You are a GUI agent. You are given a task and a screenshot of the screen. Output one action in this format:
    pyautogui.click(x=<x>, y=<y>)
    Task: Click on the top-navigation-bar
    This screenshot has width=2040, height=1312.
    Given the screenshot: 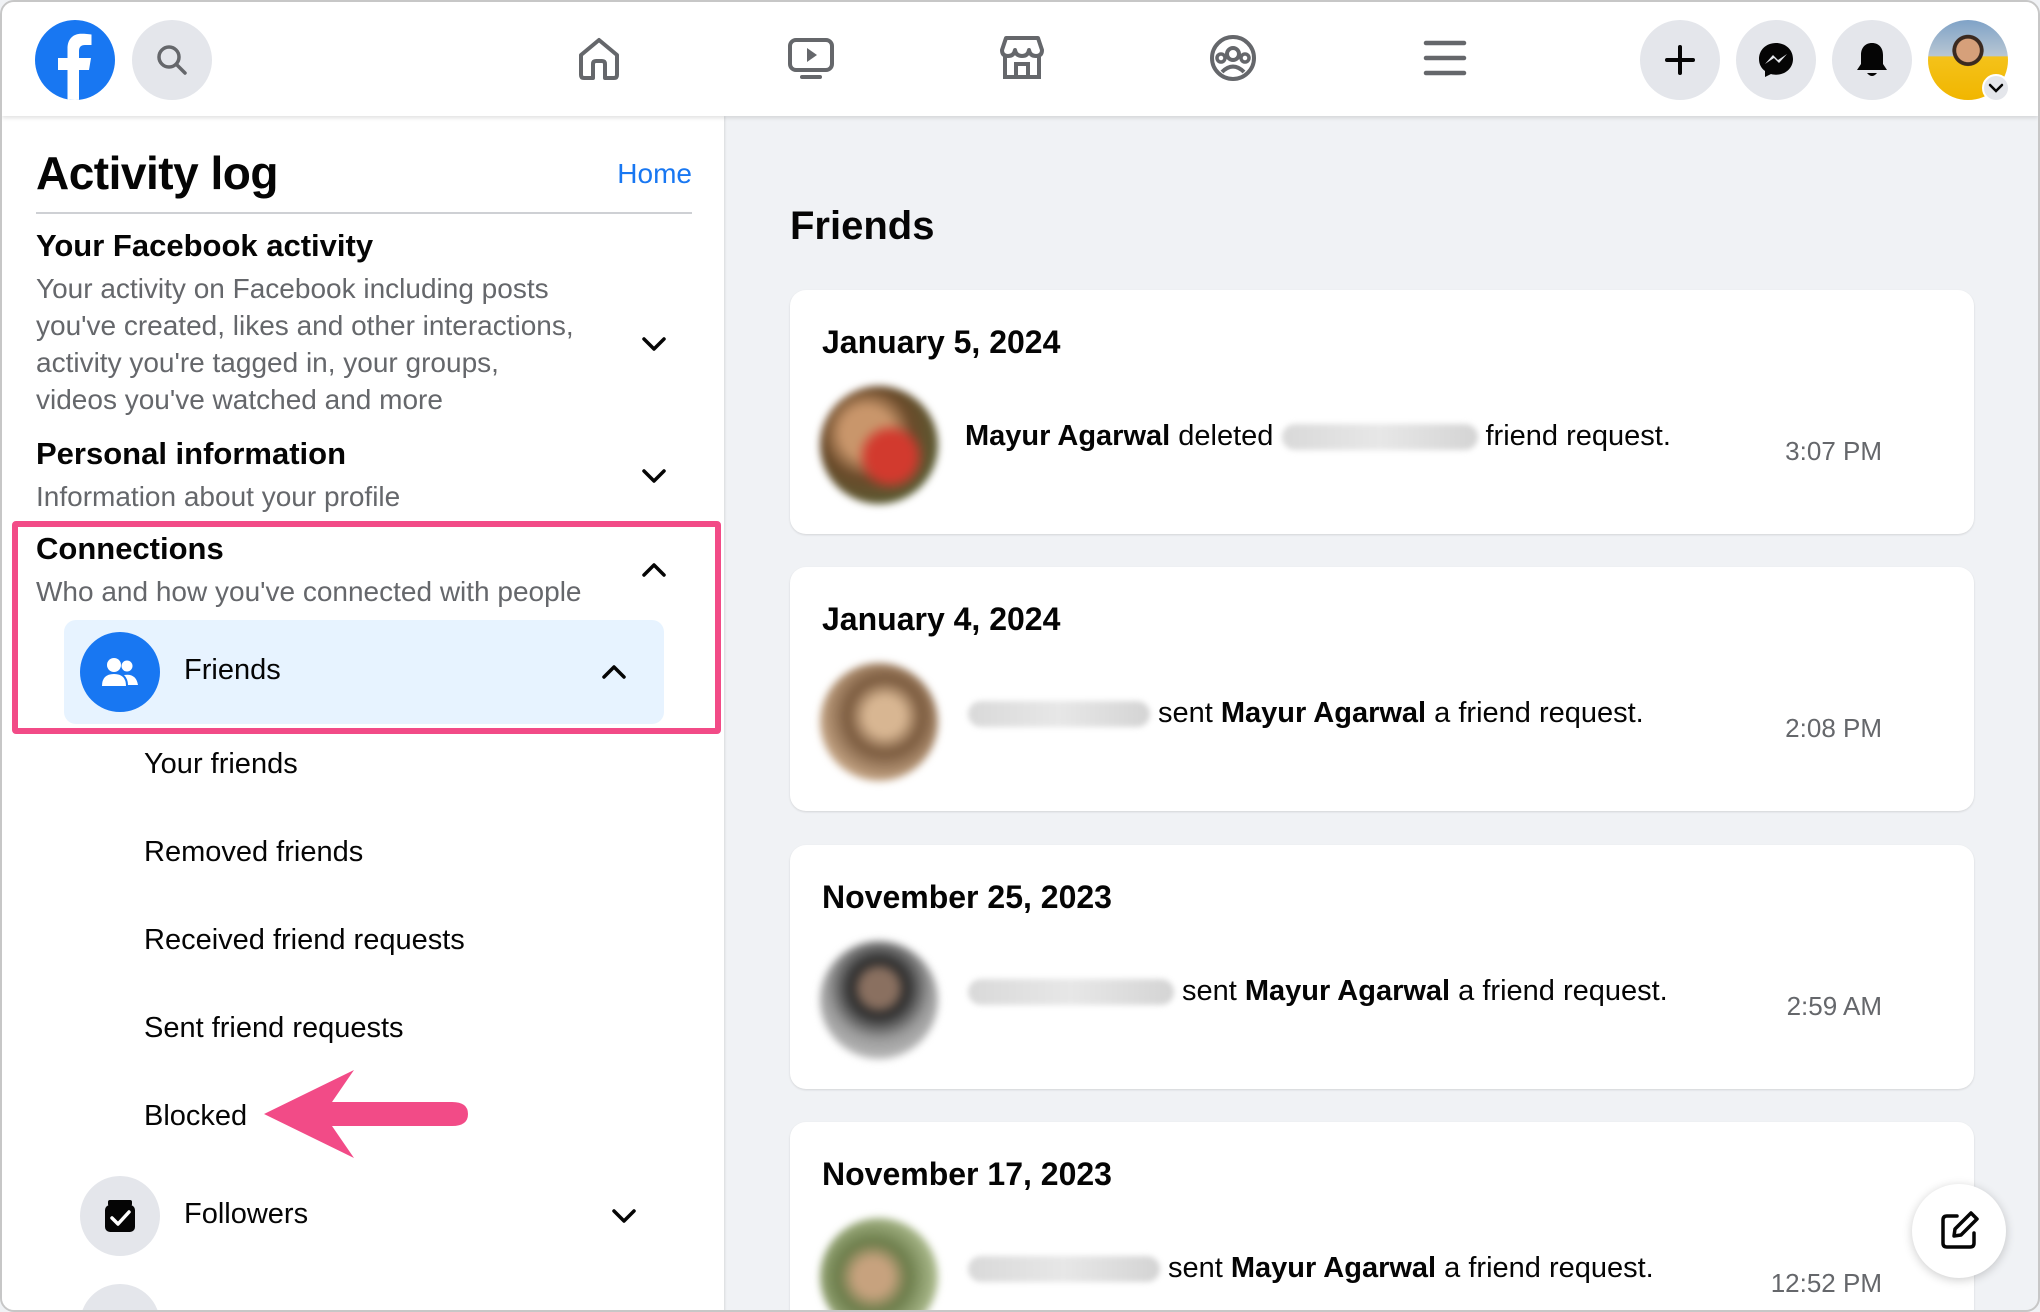 What is the action you would take?
    pyautogui.click(x=1020, y=59)
    